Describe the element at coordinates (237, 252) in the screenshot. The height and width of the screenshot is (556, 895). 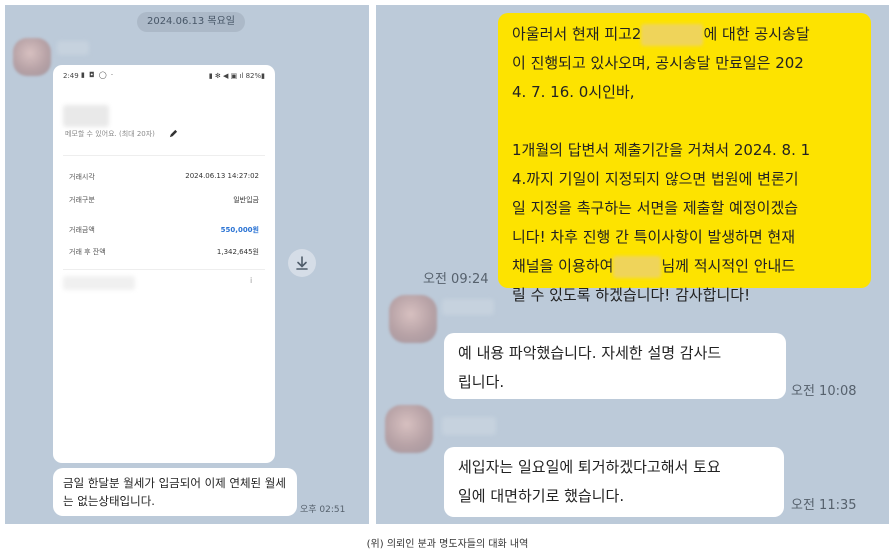
I see `row-value-balance: 1,342,645원` at that location.